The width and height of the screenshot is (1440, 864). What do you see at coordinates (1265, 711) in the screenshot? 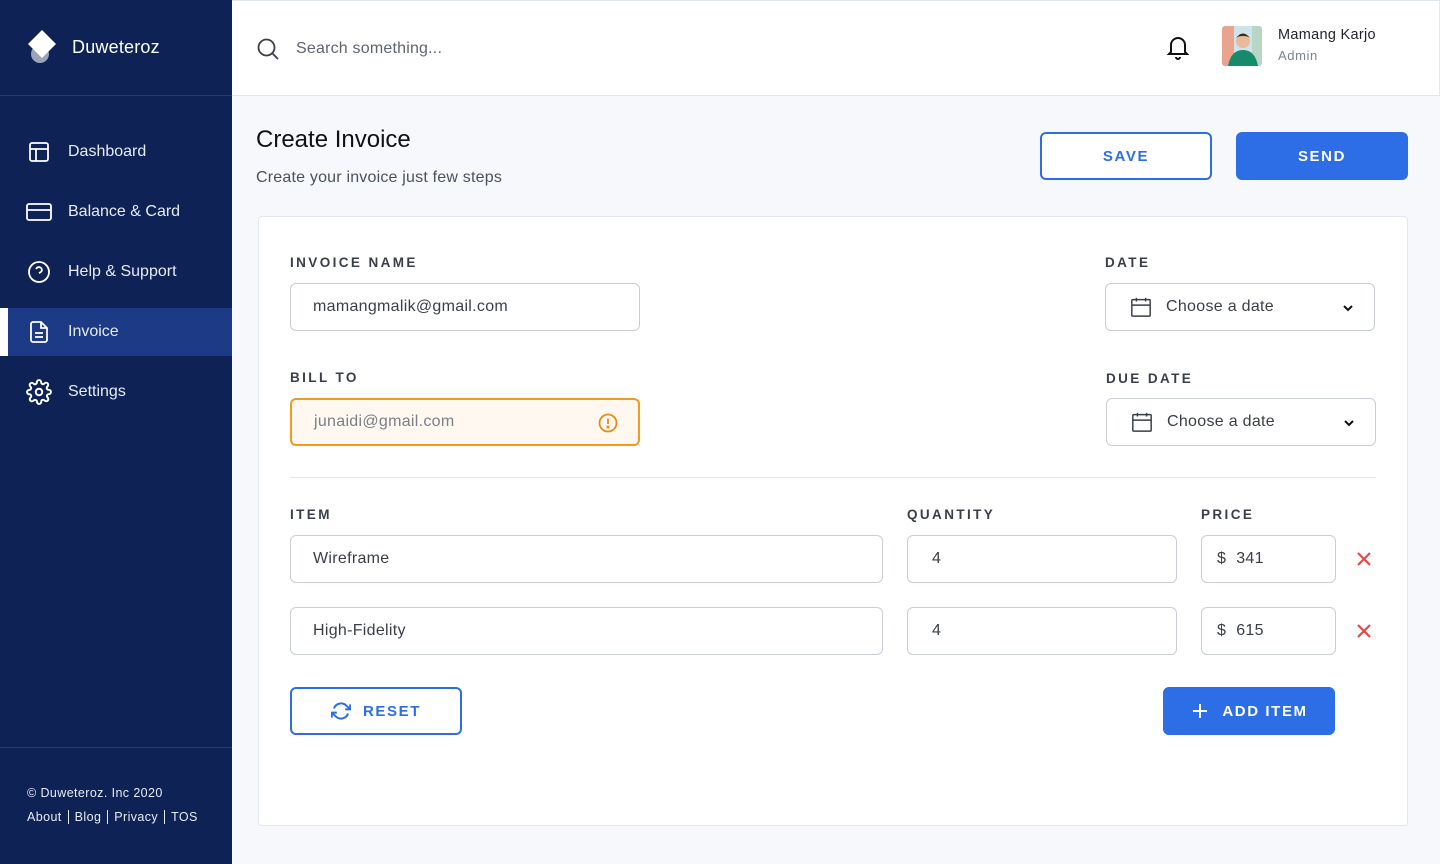
I see `add-item-label: ADD ITEM` at bounding box center [1265, 711].